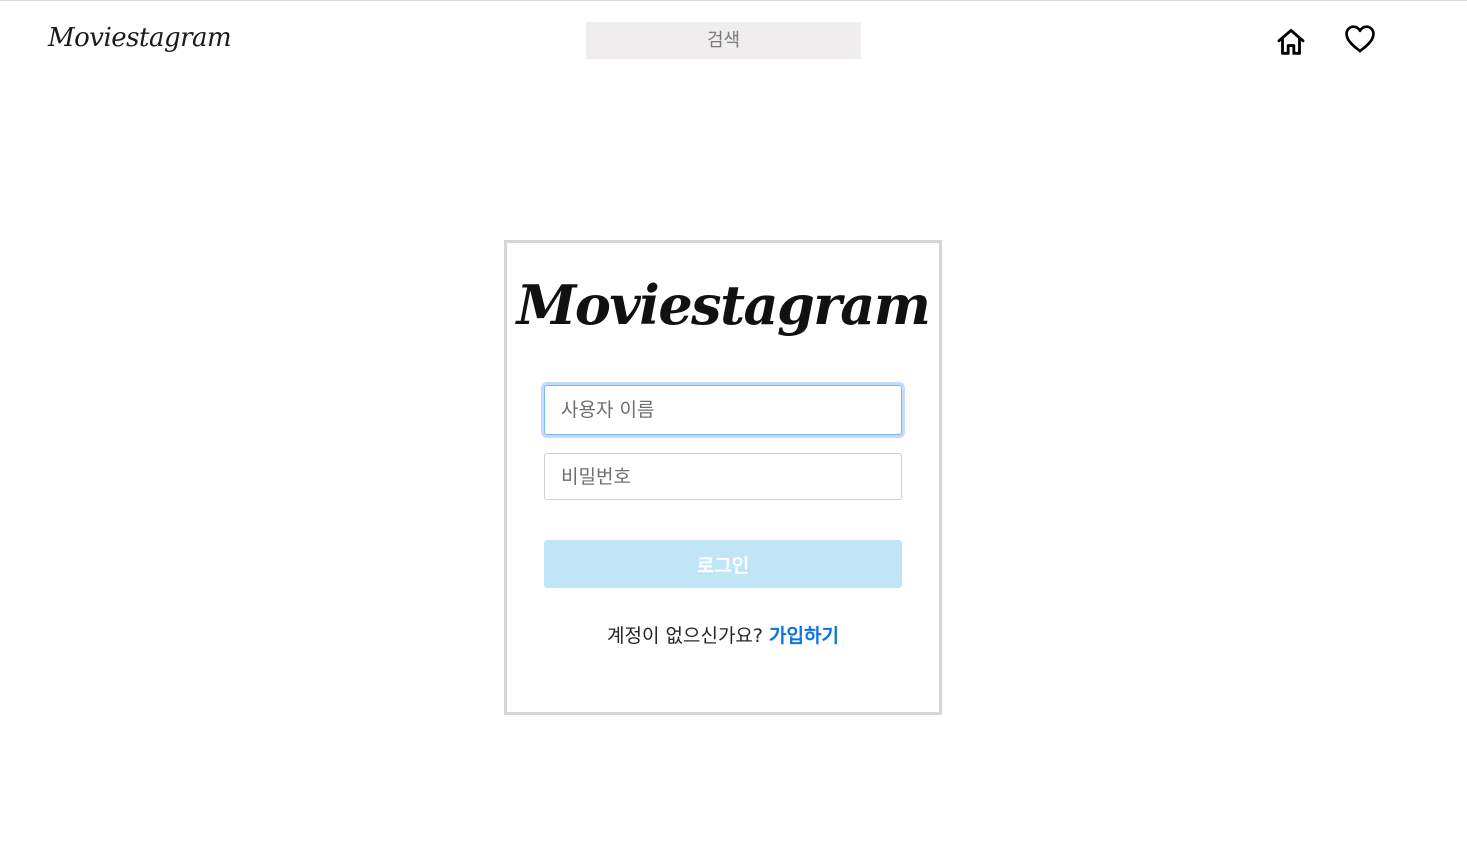  I want to click on search-input, so click(723, 40).